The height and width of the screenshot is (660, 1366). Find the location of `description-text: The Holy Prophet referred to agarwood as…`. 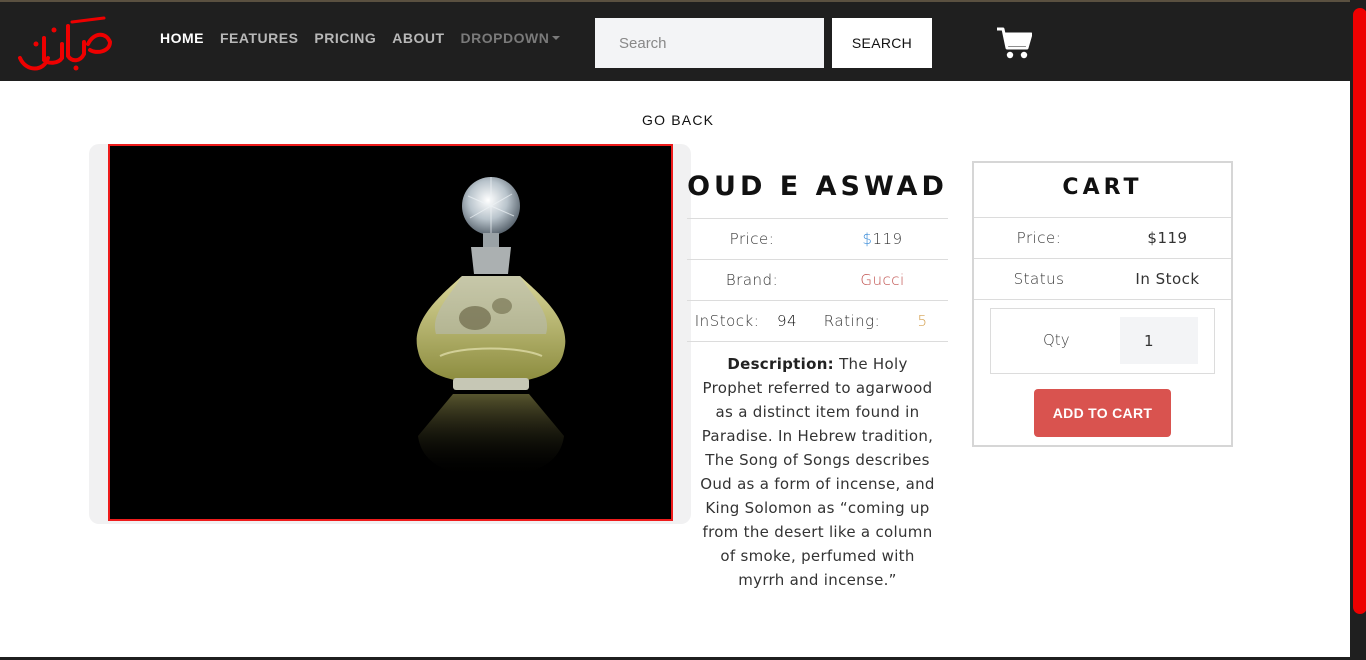

description-text: The Holy Prophet referred to agarwood as… is located at coordinates (817, 472).